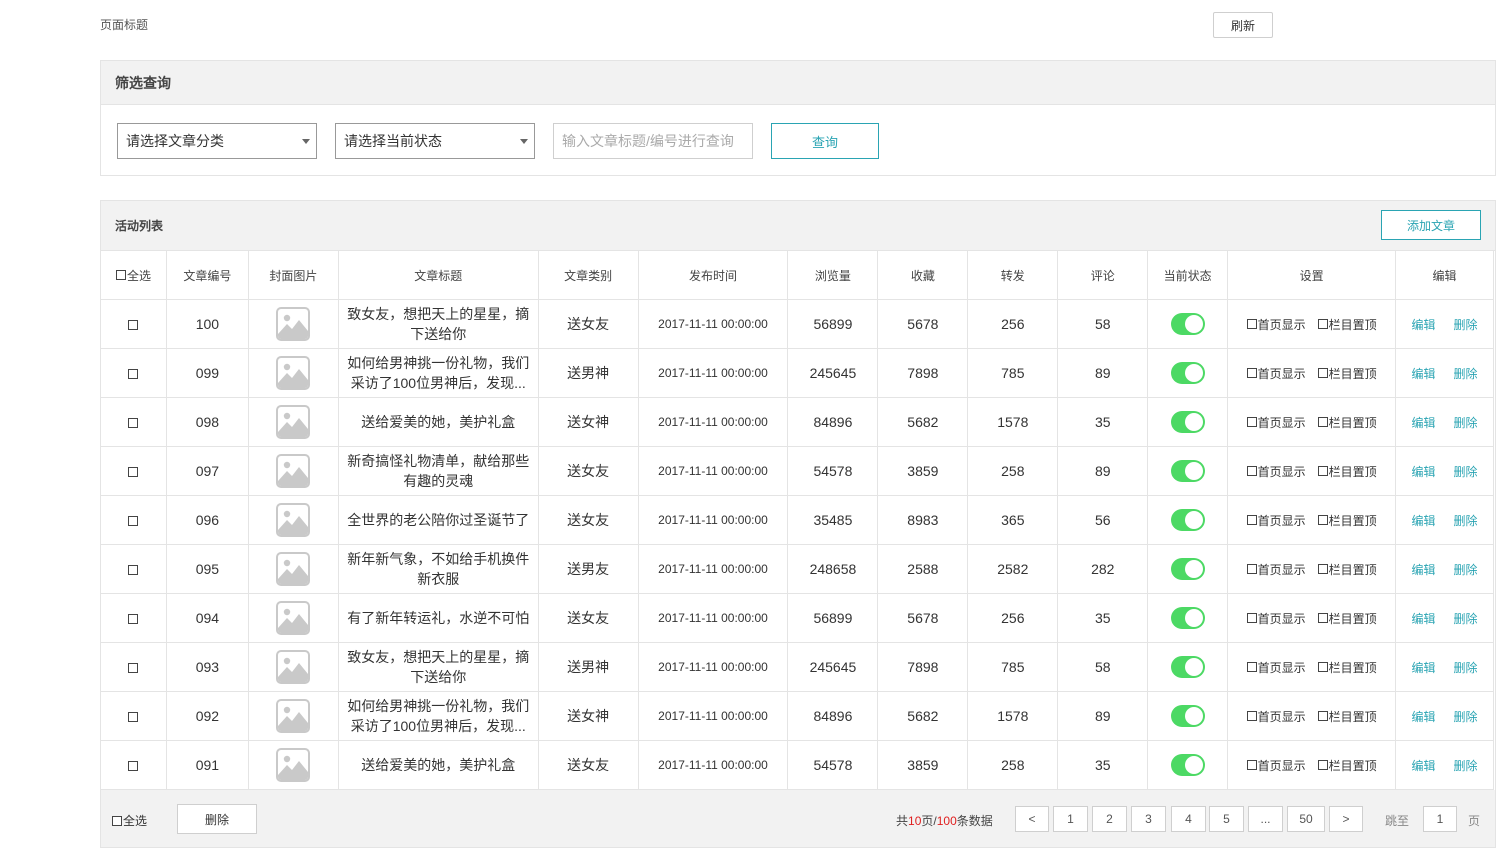  Describe the element at coordinates (1346, 819) in the screenshot. I see `next-page-button: >` at that location.